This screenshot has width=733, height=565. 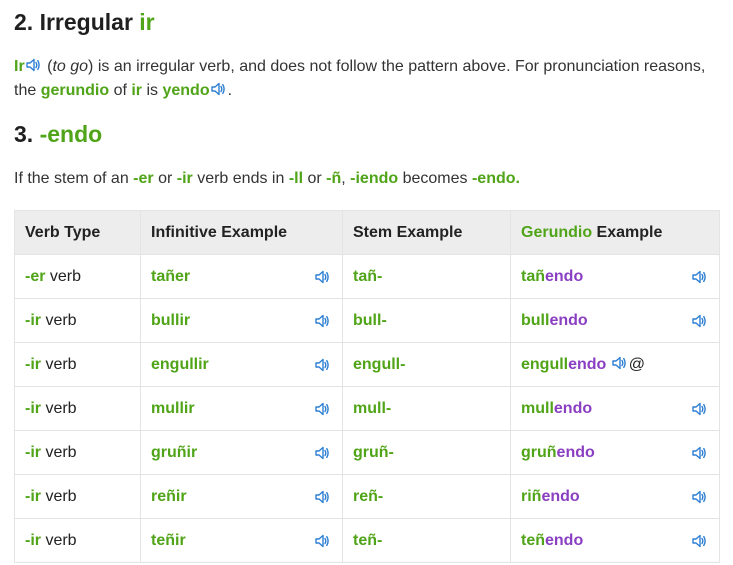 I want to click on stem-text: gruñ-, so click(x=373, y=452).